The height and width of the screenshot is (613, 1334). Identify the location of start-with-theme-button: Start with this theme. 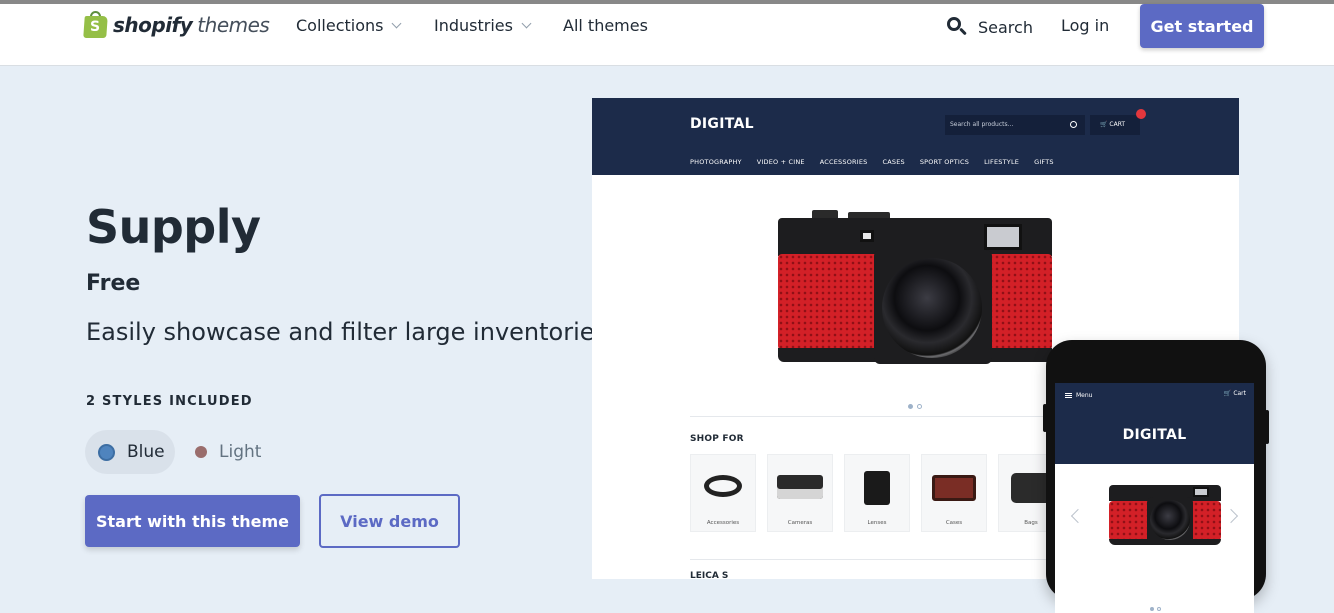
(192, 521).